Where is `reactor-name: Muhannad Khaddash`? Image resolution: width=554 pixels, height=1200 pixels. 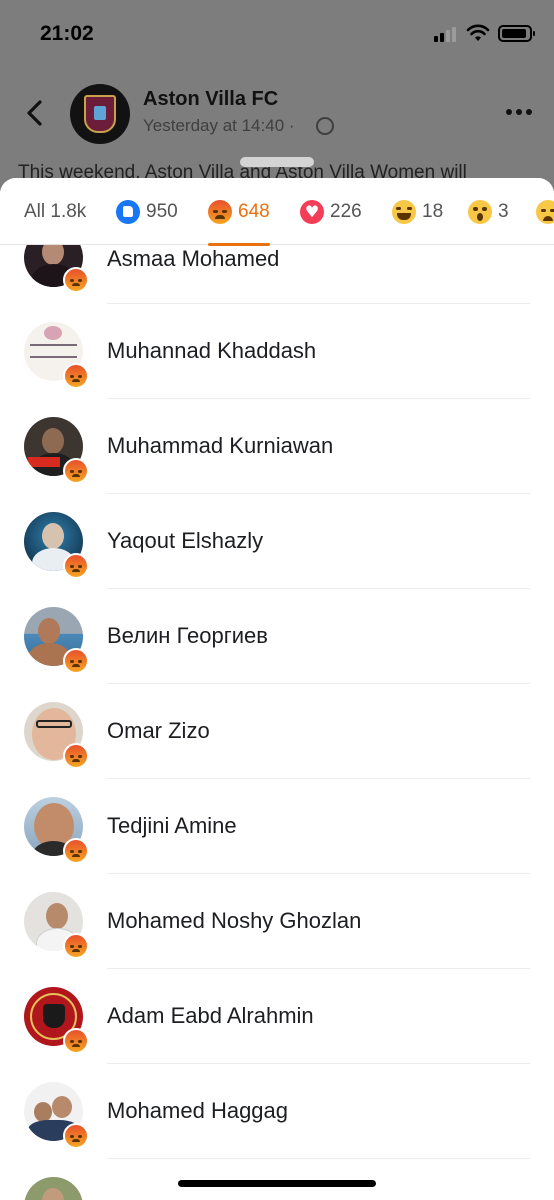 reactor-name: Muhannad Khaddash is located at coordinates (212, 350).